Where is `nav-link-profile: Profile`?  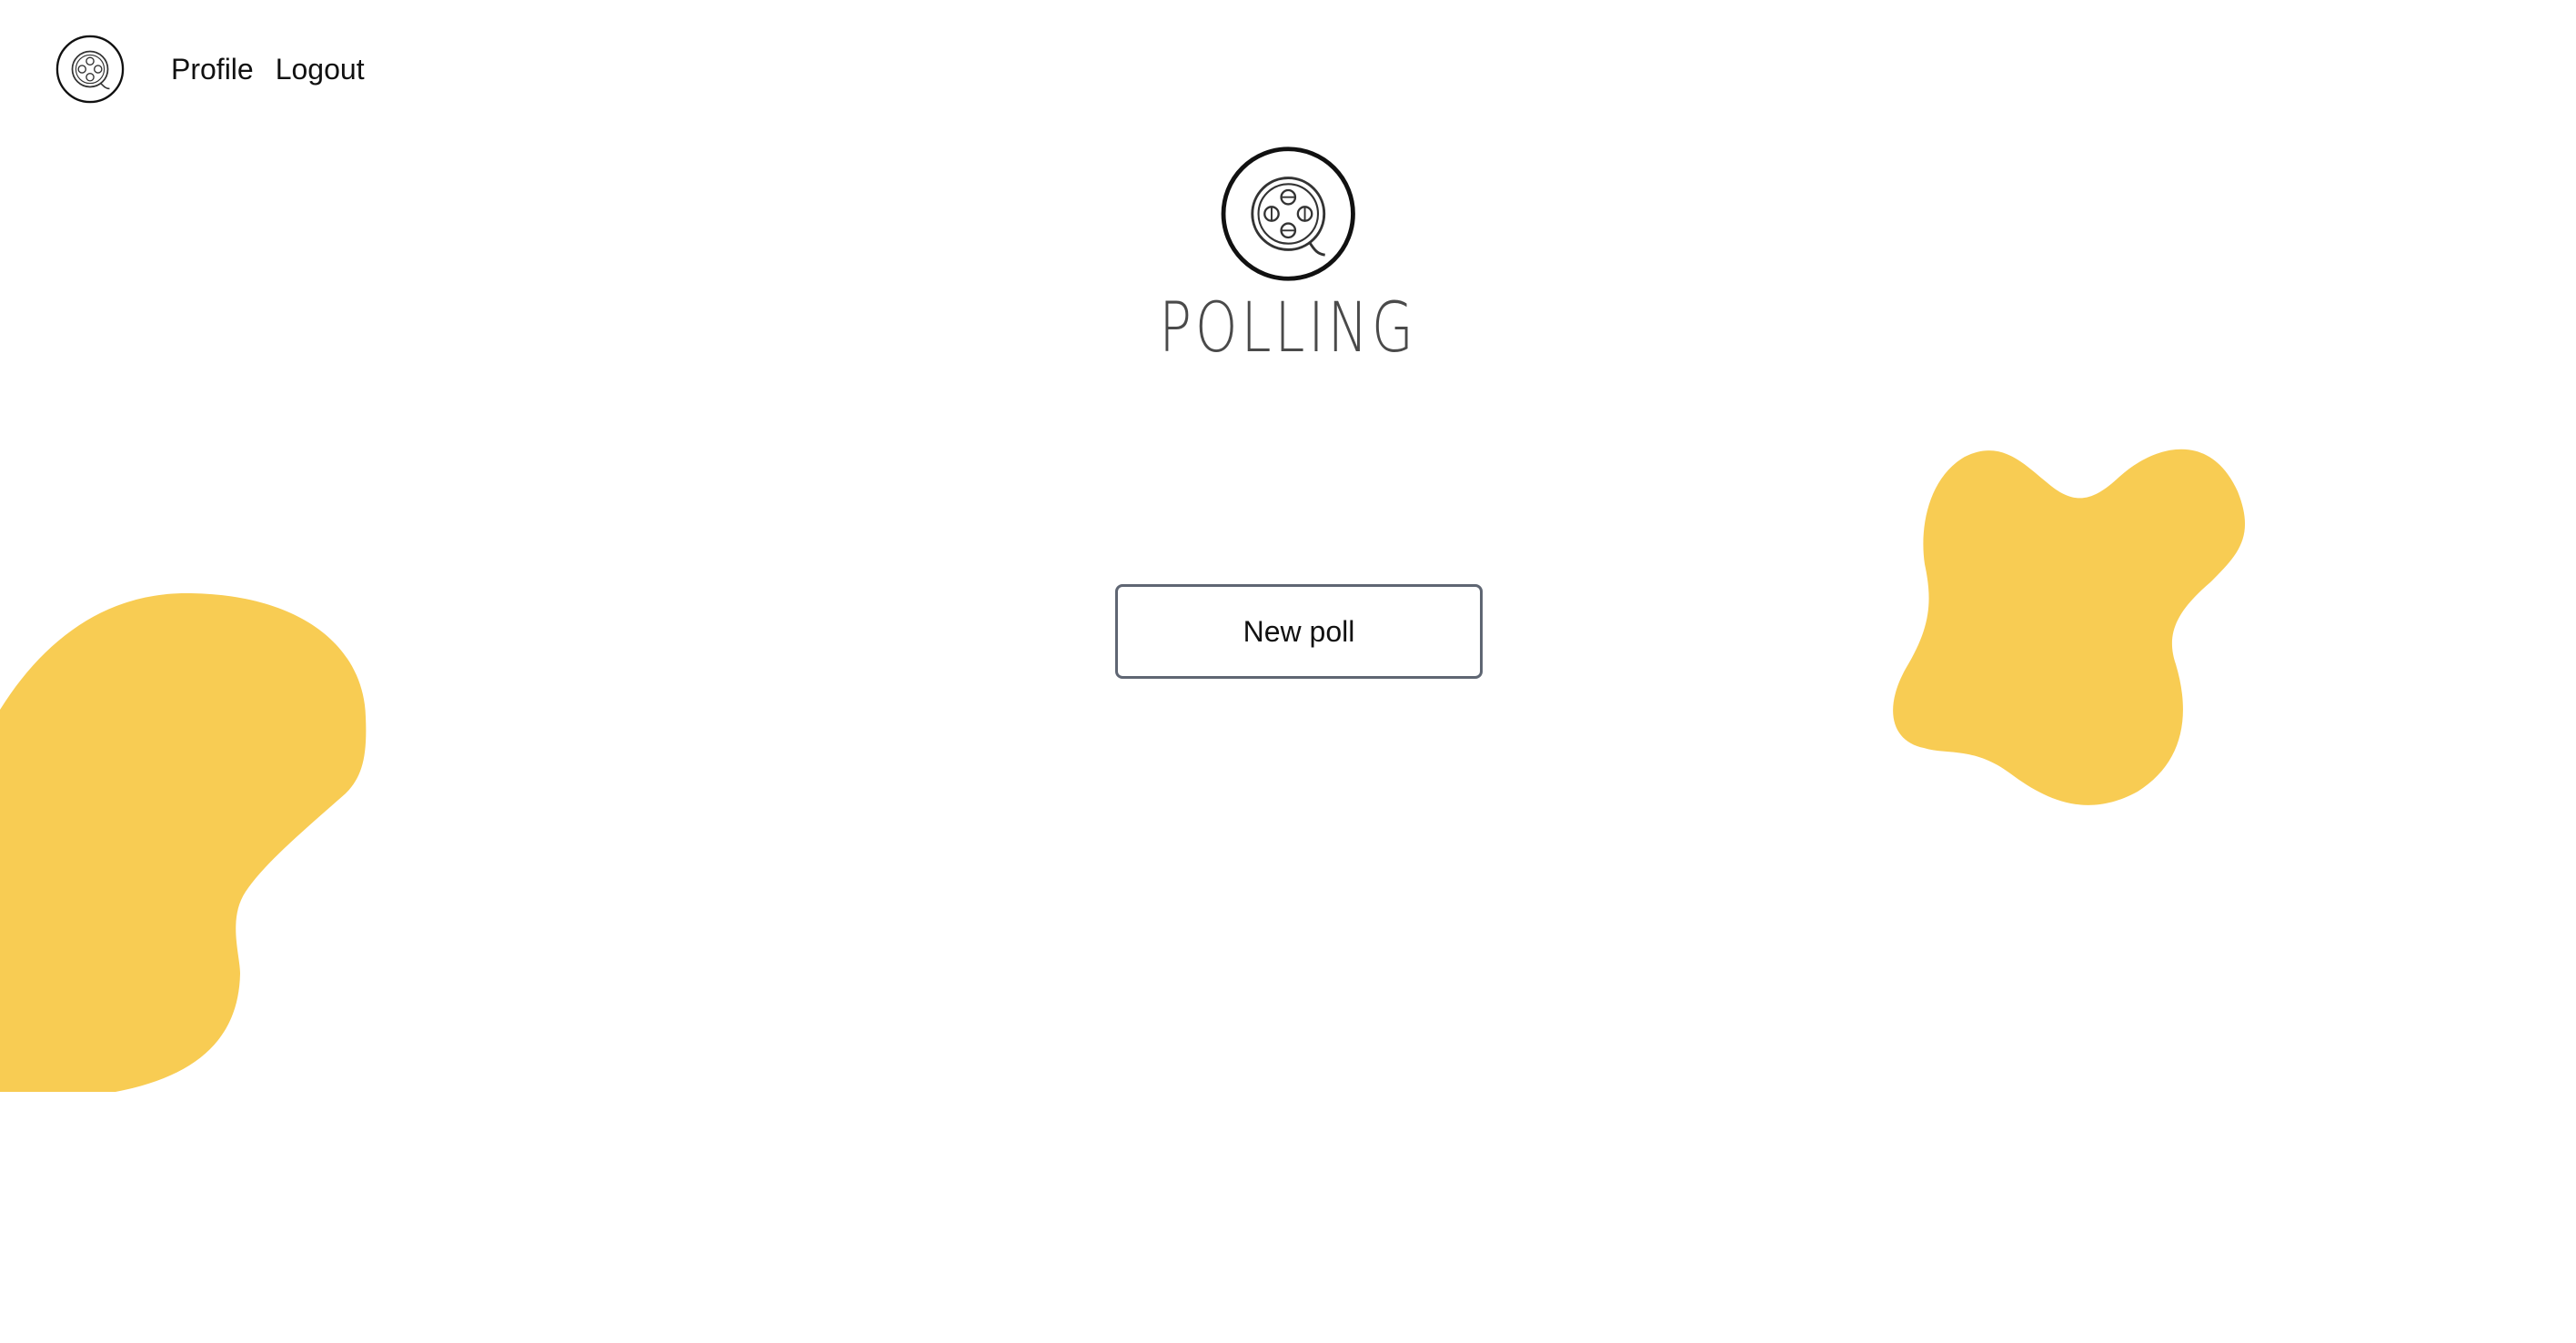
nav-link-profile: Profile is located at coordinates (212, 69).